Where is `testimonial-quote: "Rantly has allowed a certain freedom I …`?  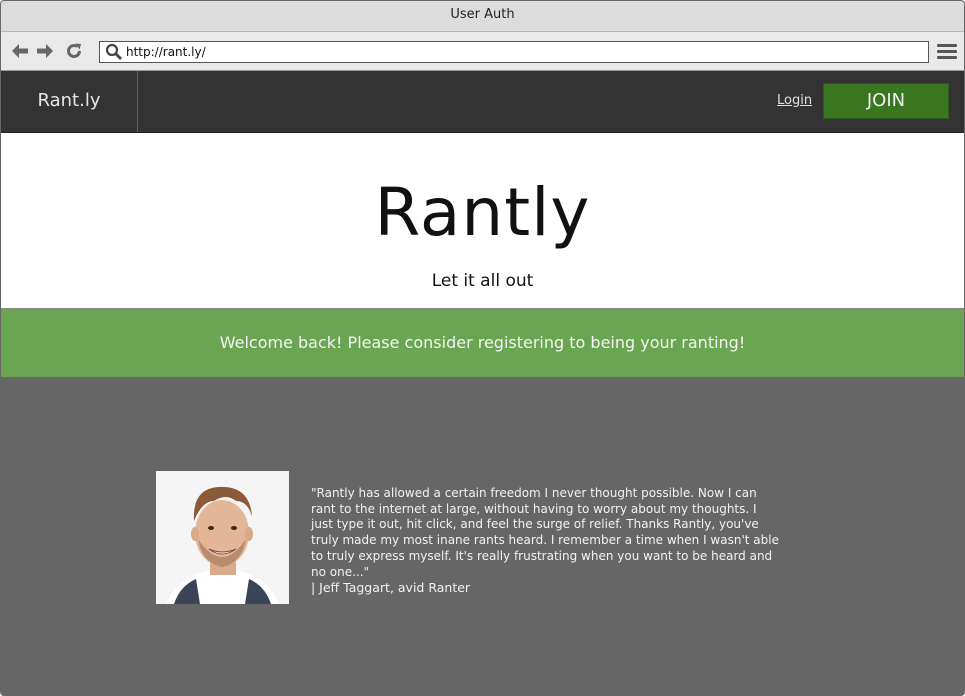
testimonial-quote: "Rantly has allowed a certain freedom I … is located at coordinates (545, 532).